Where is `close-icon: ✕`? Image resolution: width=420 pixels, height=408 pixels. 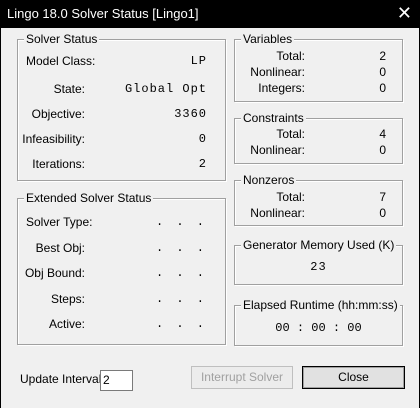
close-icon: ✕ is located at coordinates (404, 13).